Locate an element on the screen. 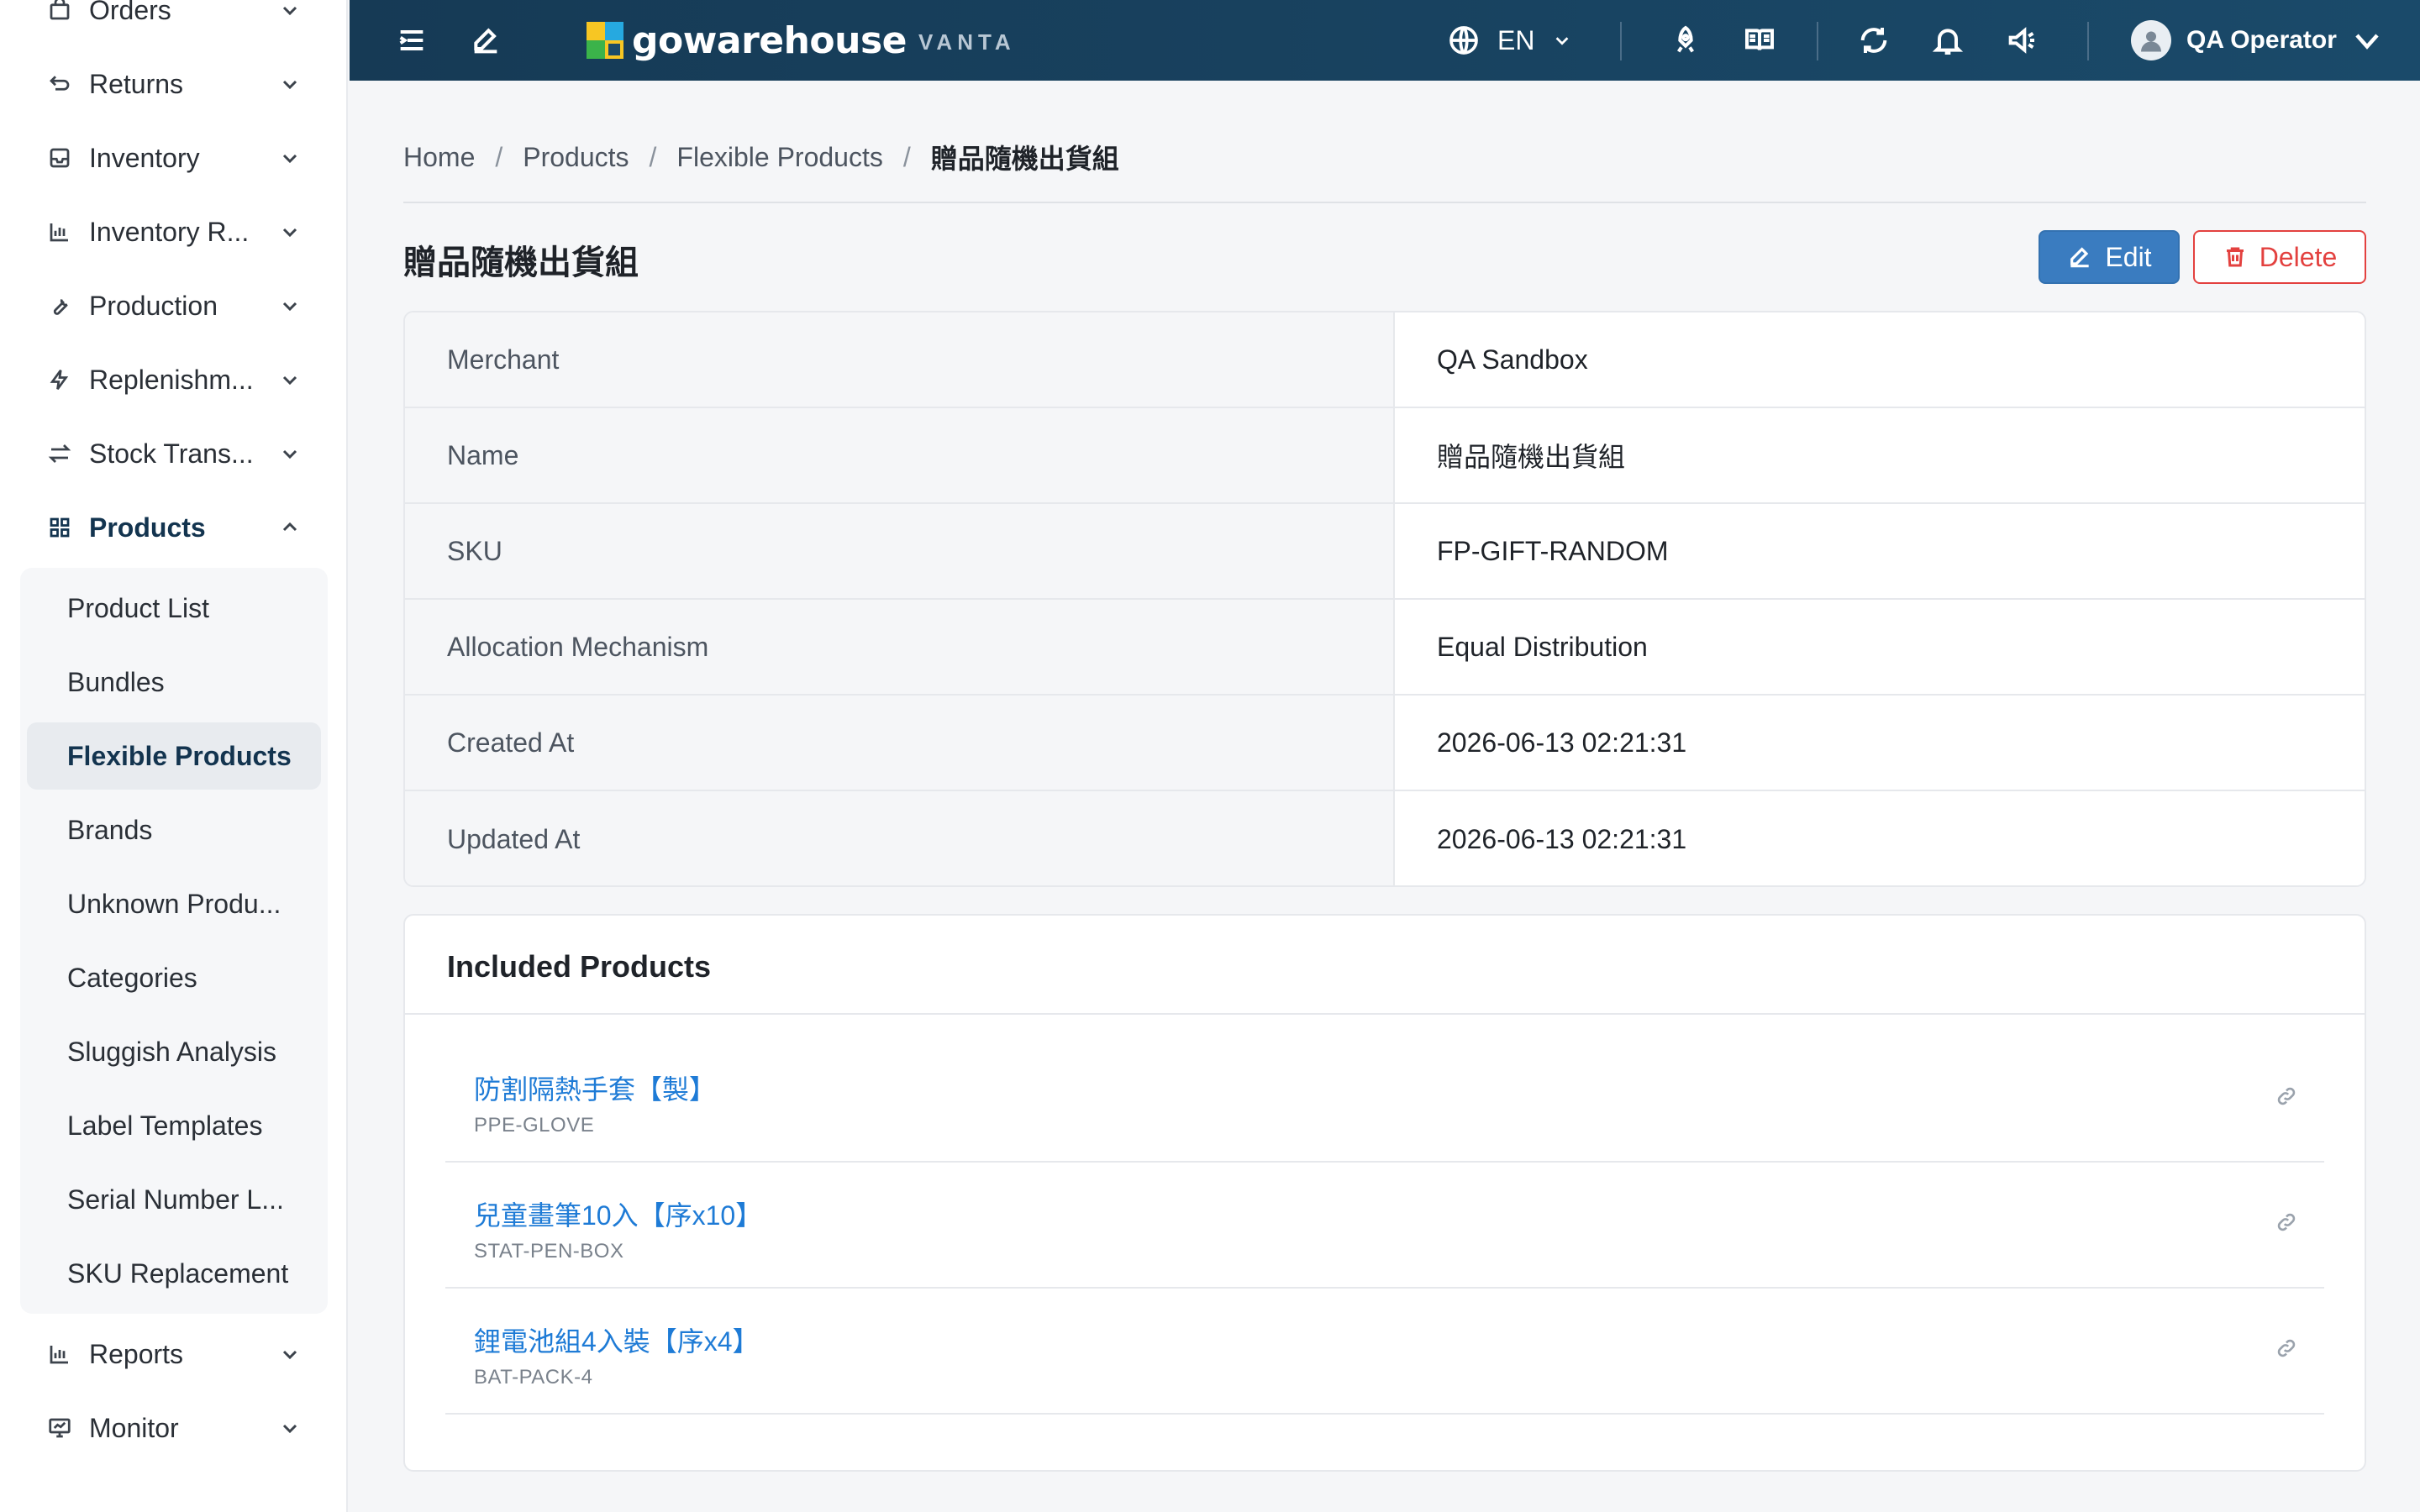  menu-collapse-icon is located at coordinates (412, 40).